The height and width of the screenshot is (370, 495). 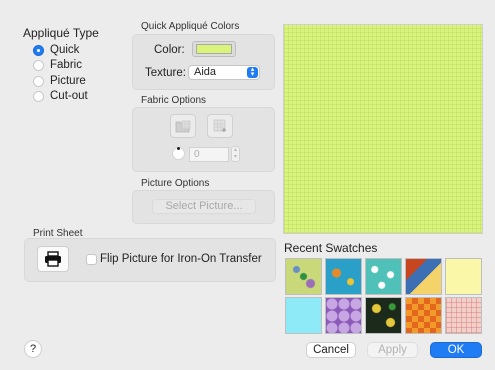 What do you see at coordinates (38, 50) in the screenshot?
I see `radio-selected-icon` at bounding box center [38, 50].